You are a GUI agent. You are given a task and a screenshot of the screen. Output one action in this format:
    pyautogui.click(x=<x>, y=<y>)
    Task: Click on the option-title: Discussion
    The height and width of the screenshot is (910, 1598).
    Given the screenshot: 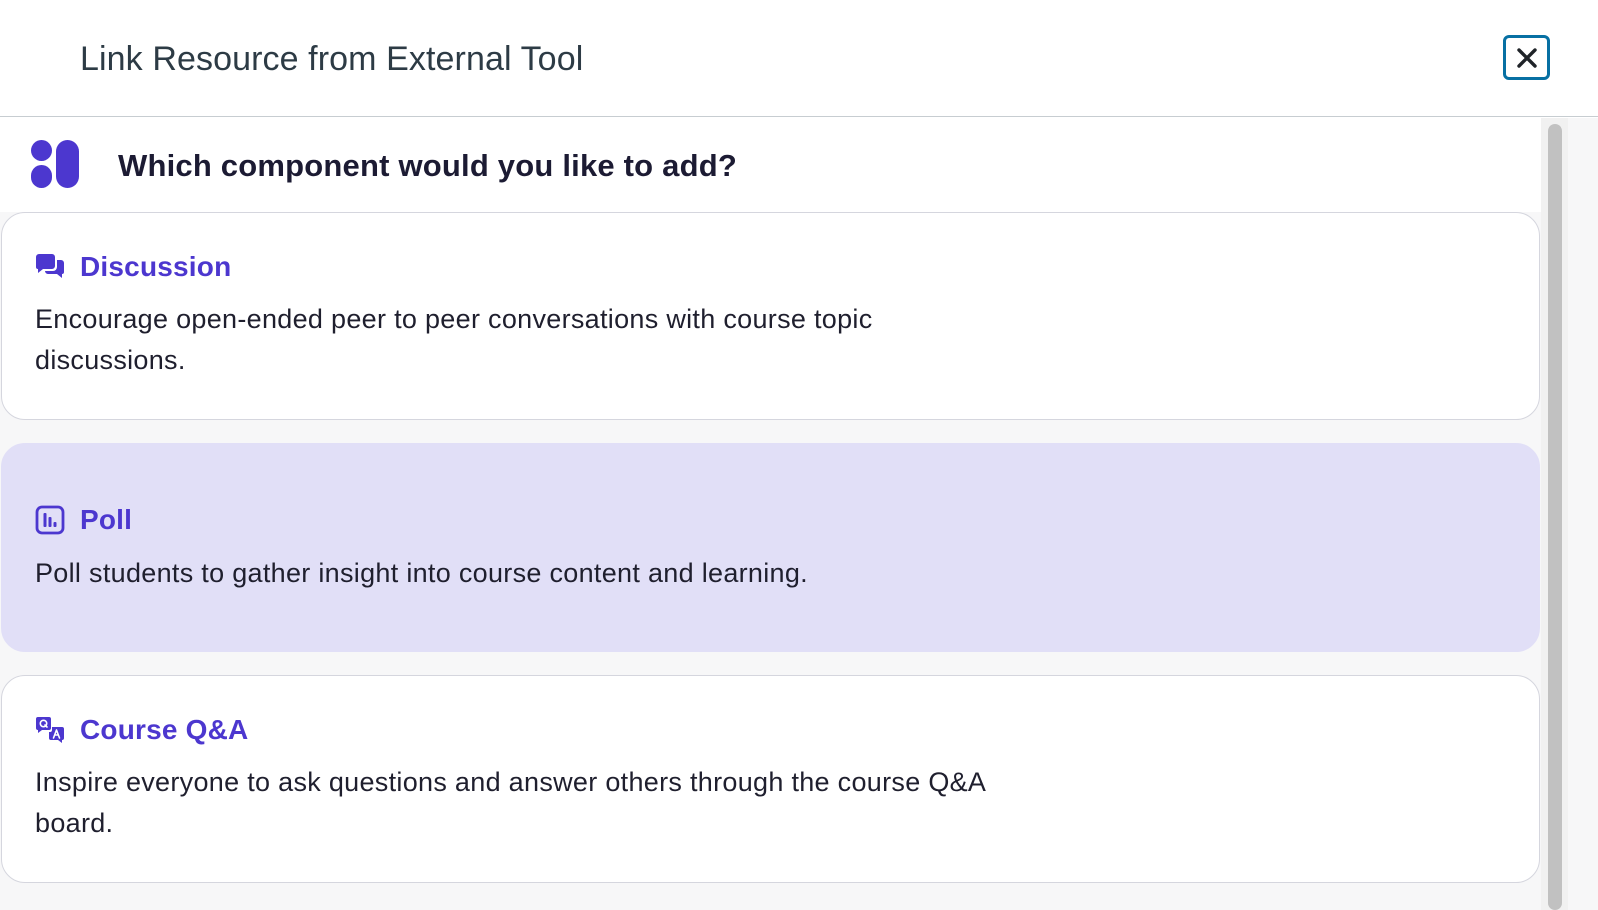 What is the action you would take?
    pyautogui.click(x=156, y=266)
    